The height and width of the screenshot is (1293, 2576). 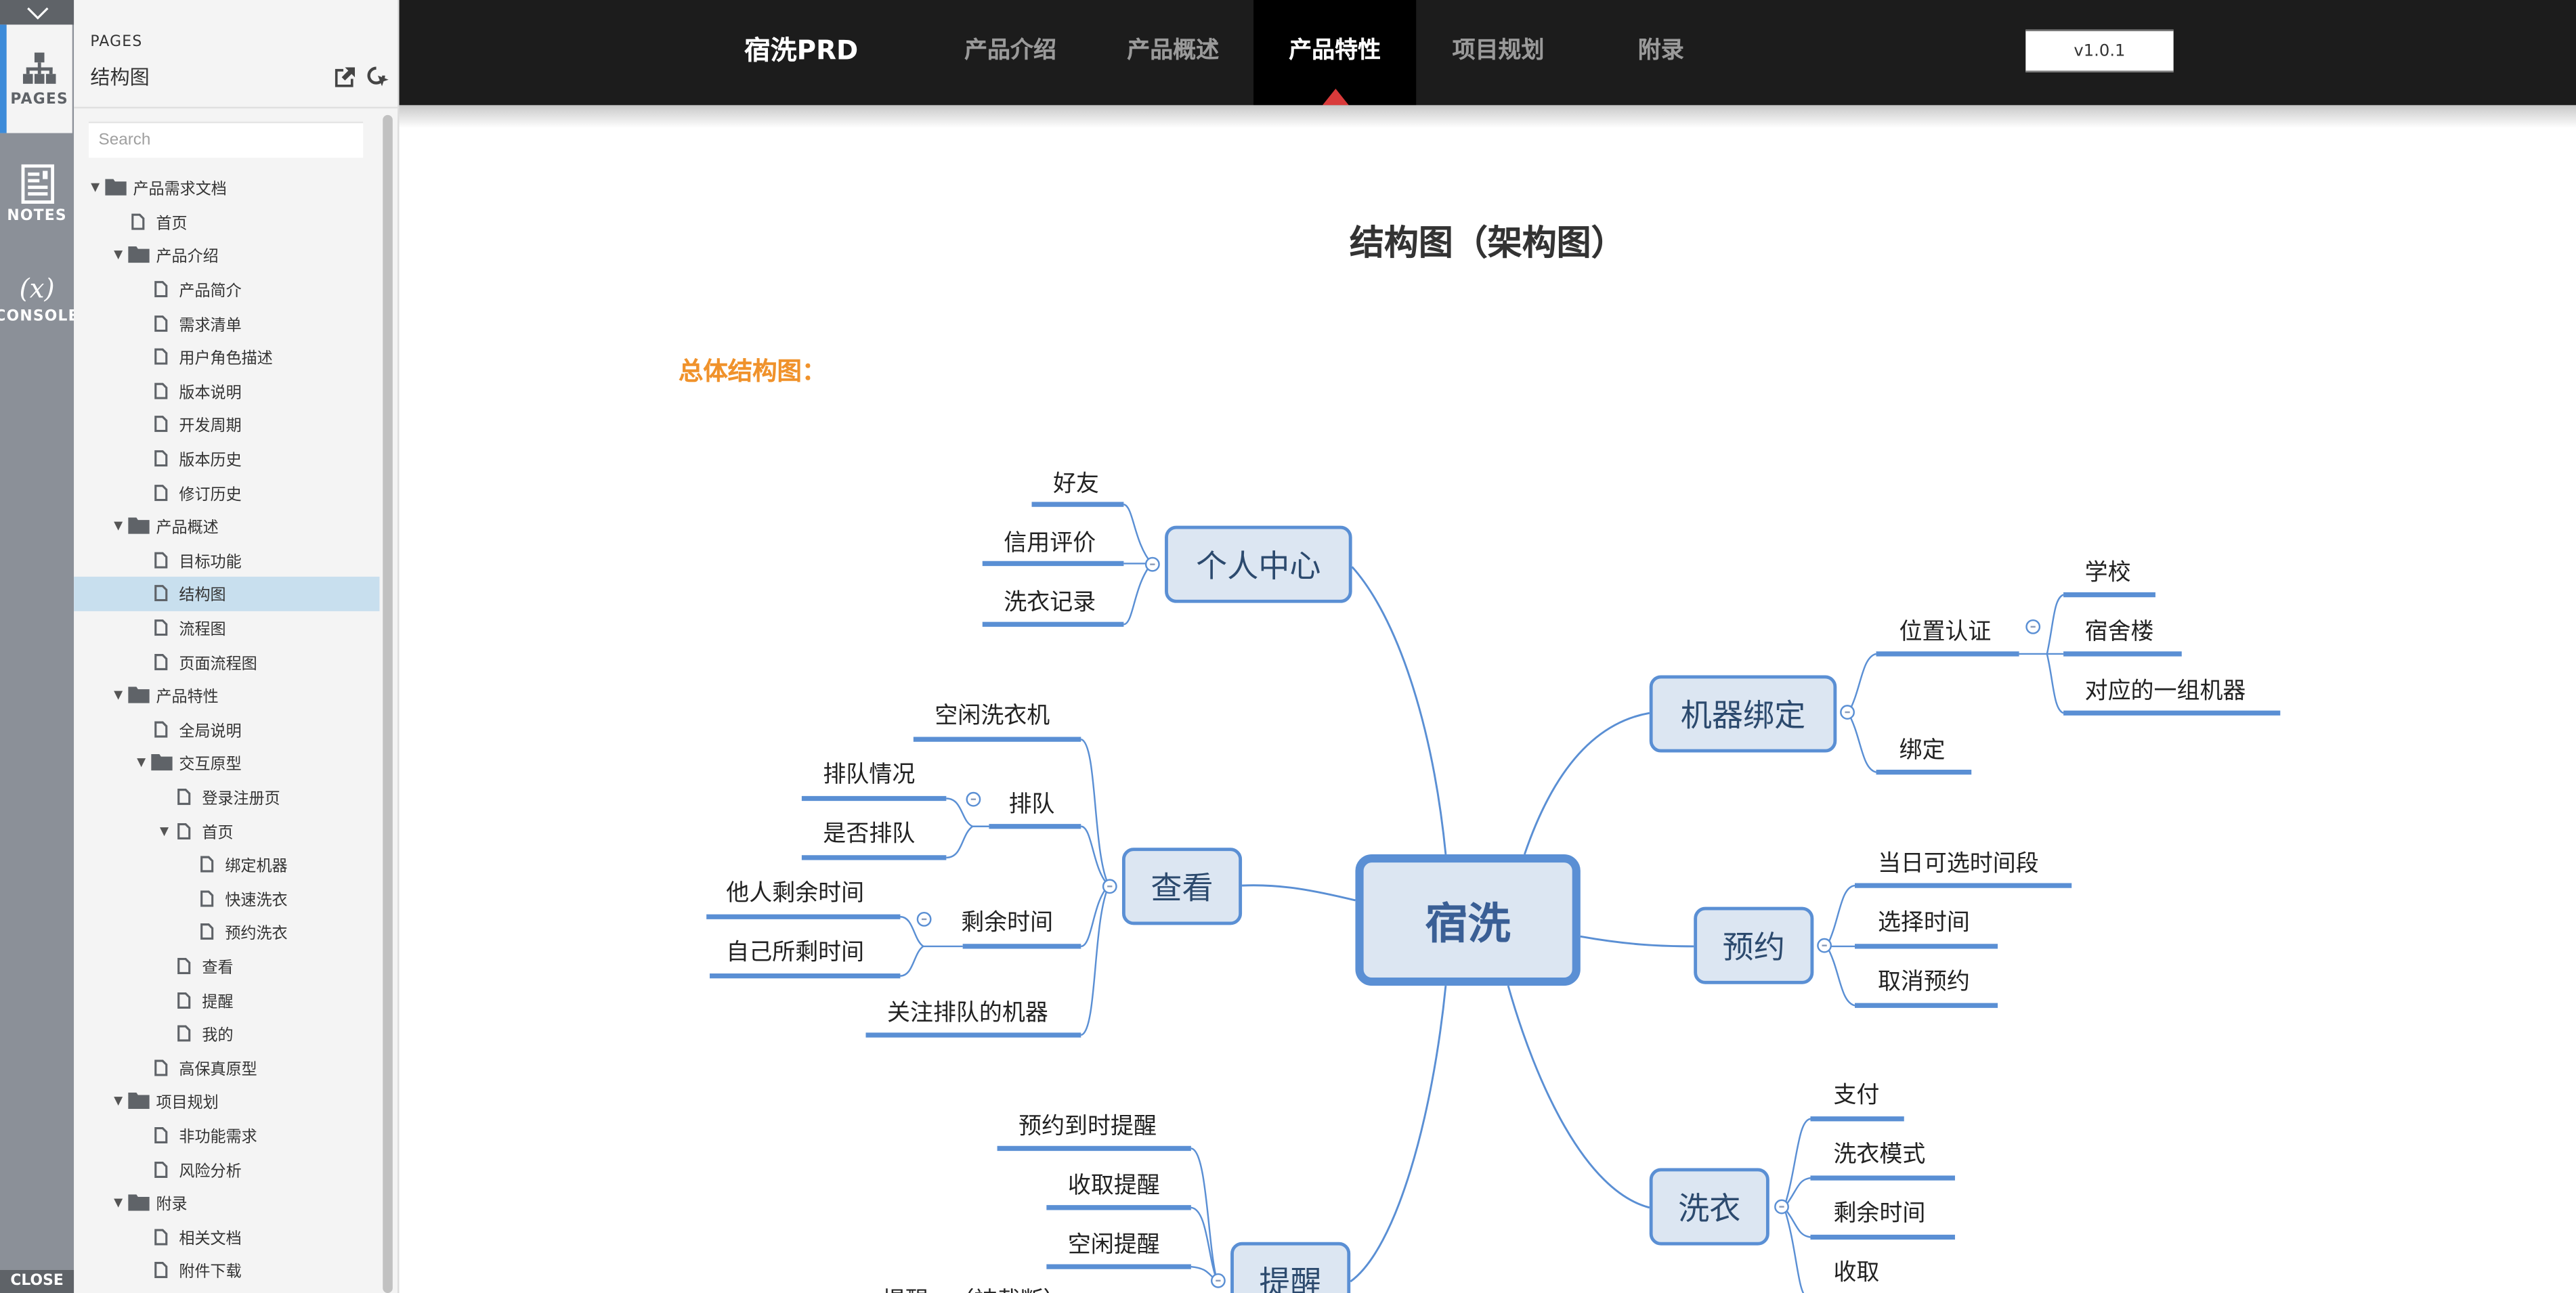 What do you see at coordinates (1879, 1153) in the screenshot?
I see `mindmap-leaf: 洗衣模式` at bounding box center [1879, 1153].